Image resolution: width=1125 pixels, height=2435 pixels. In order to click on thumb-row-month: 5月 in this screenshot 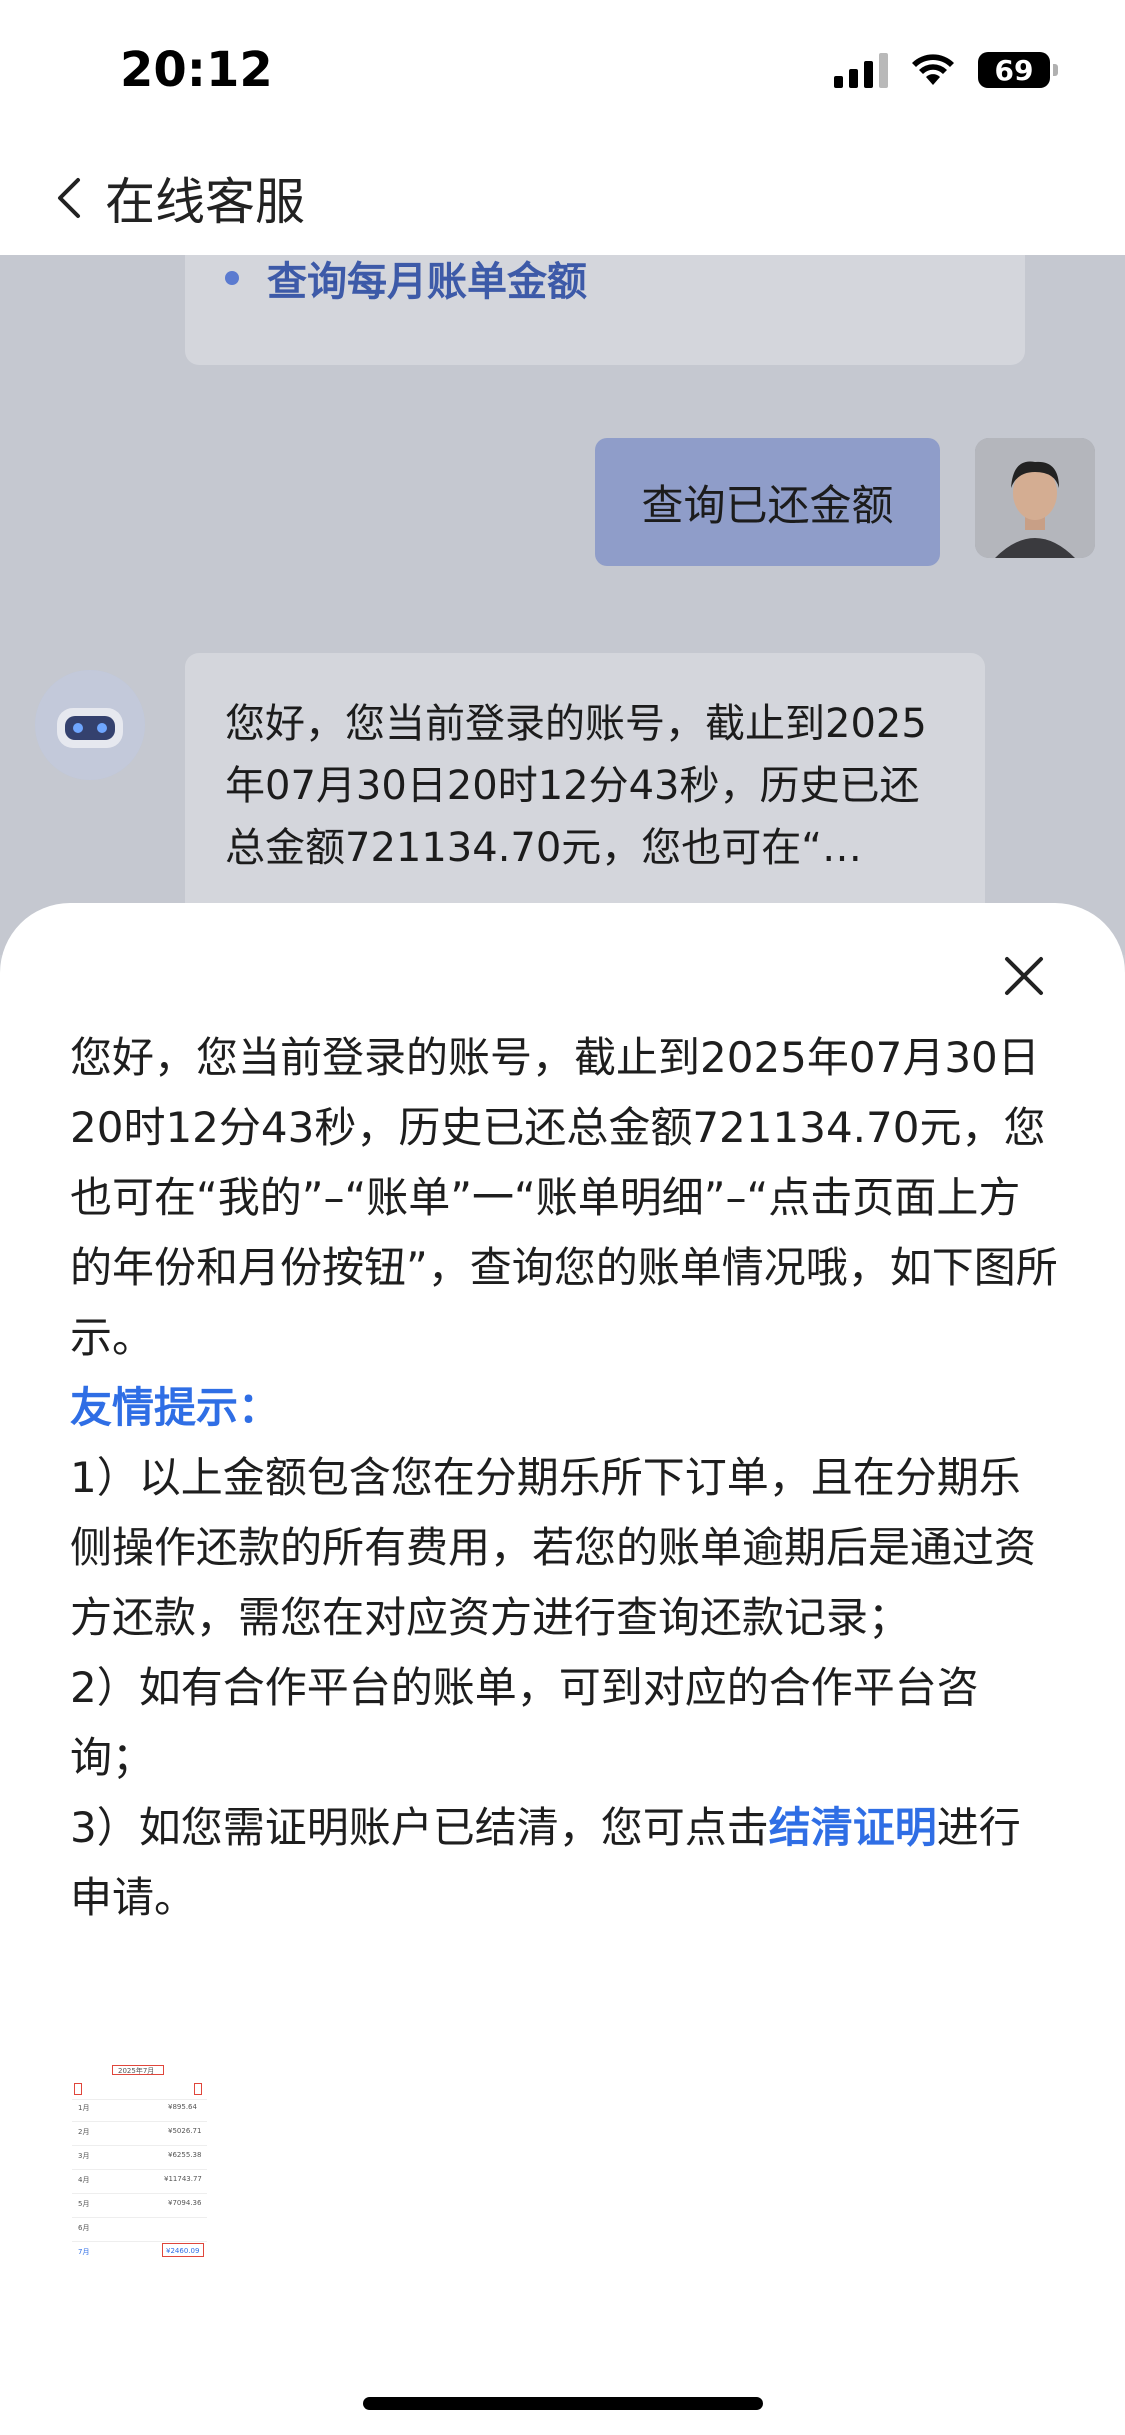, I will do `click(84, 2204)`.